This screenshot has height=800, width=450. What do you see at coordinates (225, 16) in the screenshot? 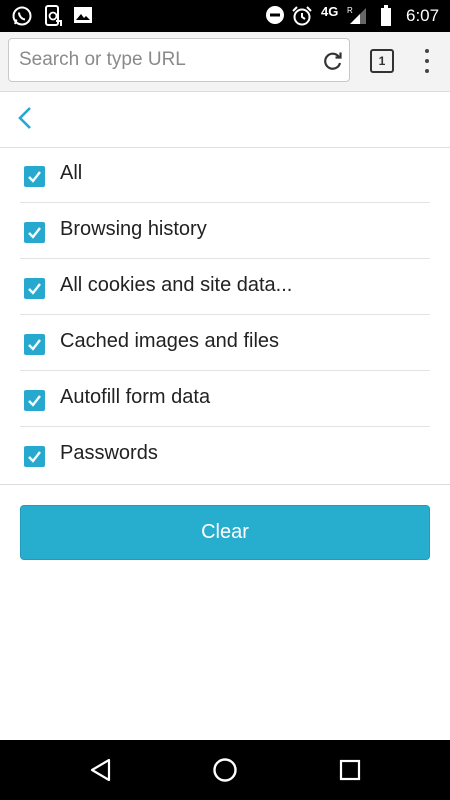
I see `status-bar: 4G R 6:07` at bounding box center [225, 16].